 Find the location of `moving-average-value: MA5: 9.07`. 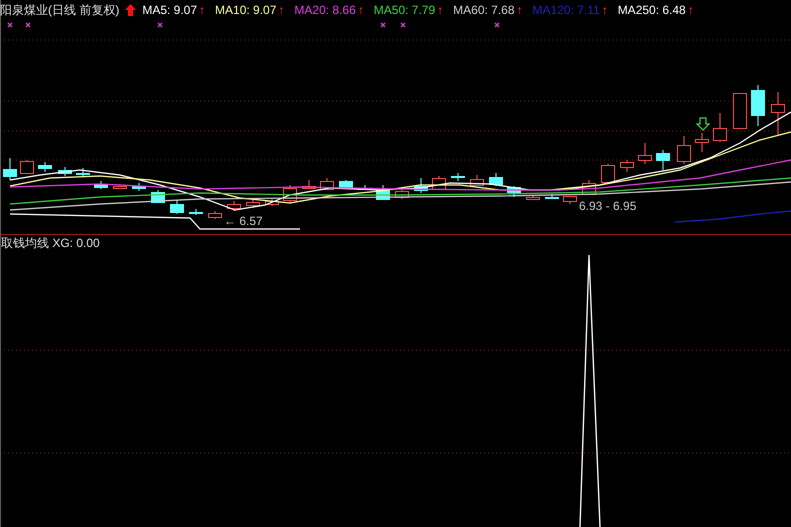

moving-average-value: MA5: 9.07 is located at coordinates (170, 10).